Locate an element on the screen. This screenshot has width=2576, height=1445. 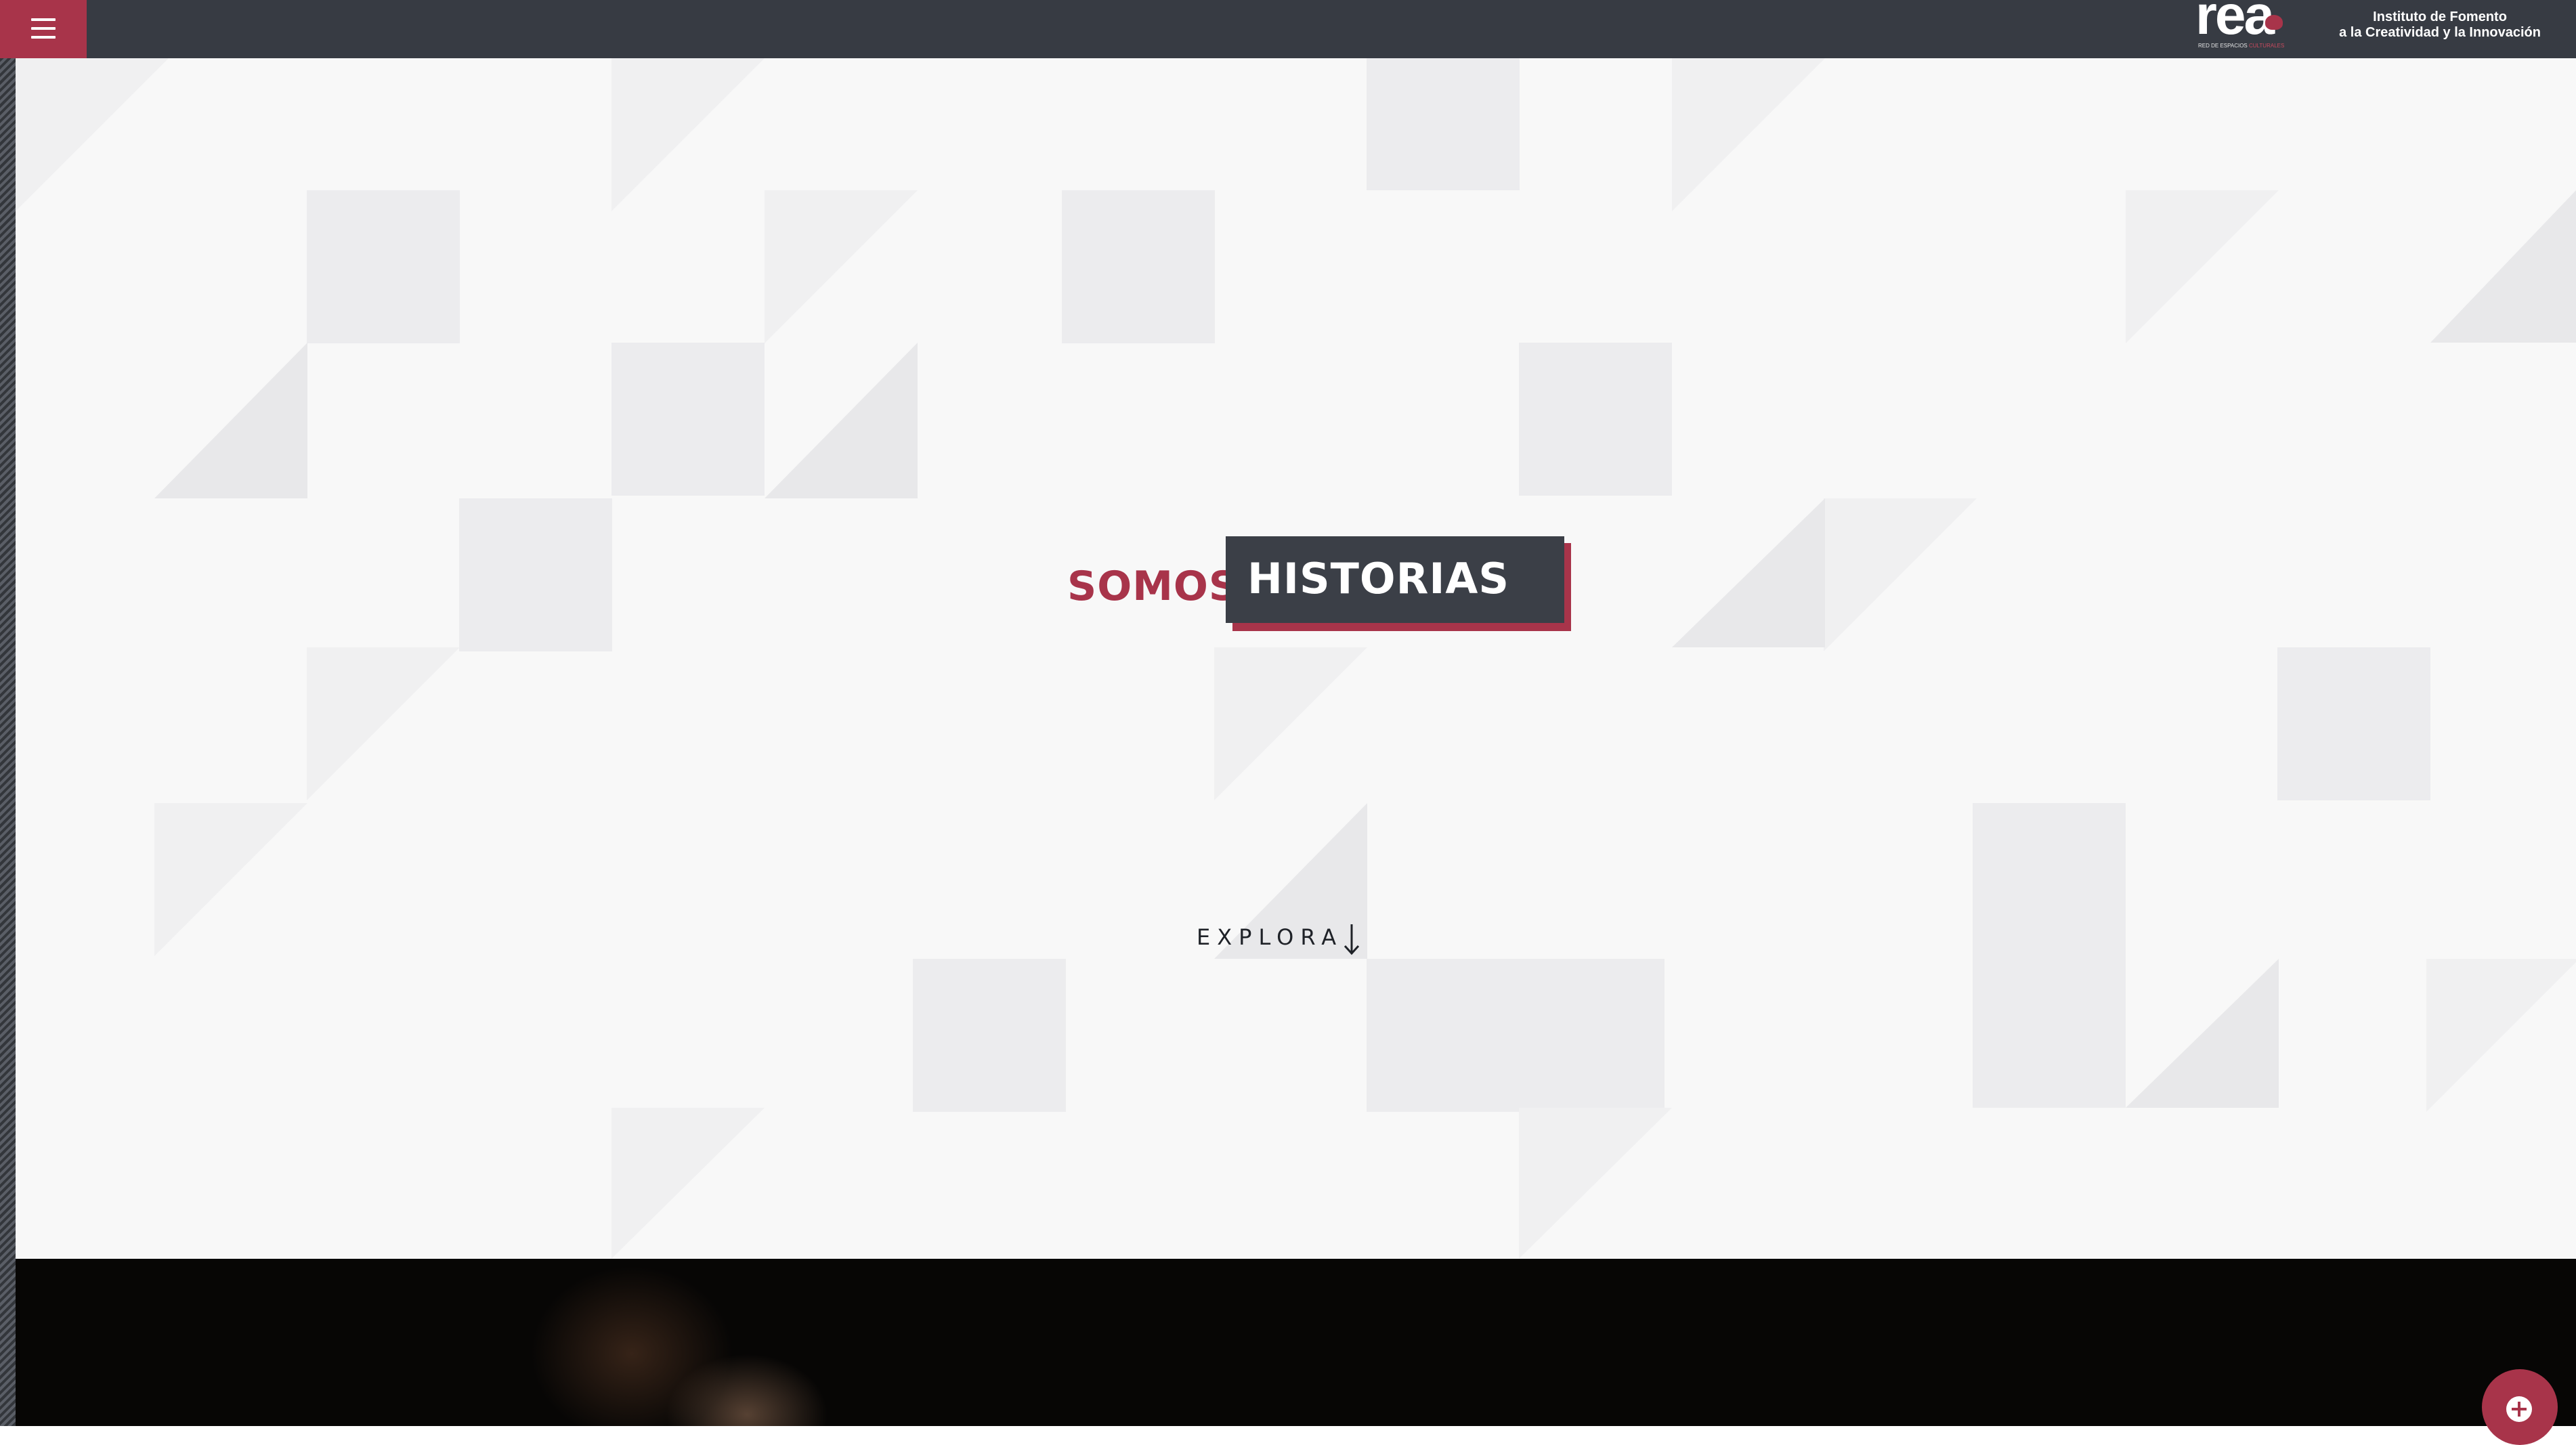
rea-logo: rea RED DE ESPACIOS CULTURALES is located at coordinates (2248, 29).